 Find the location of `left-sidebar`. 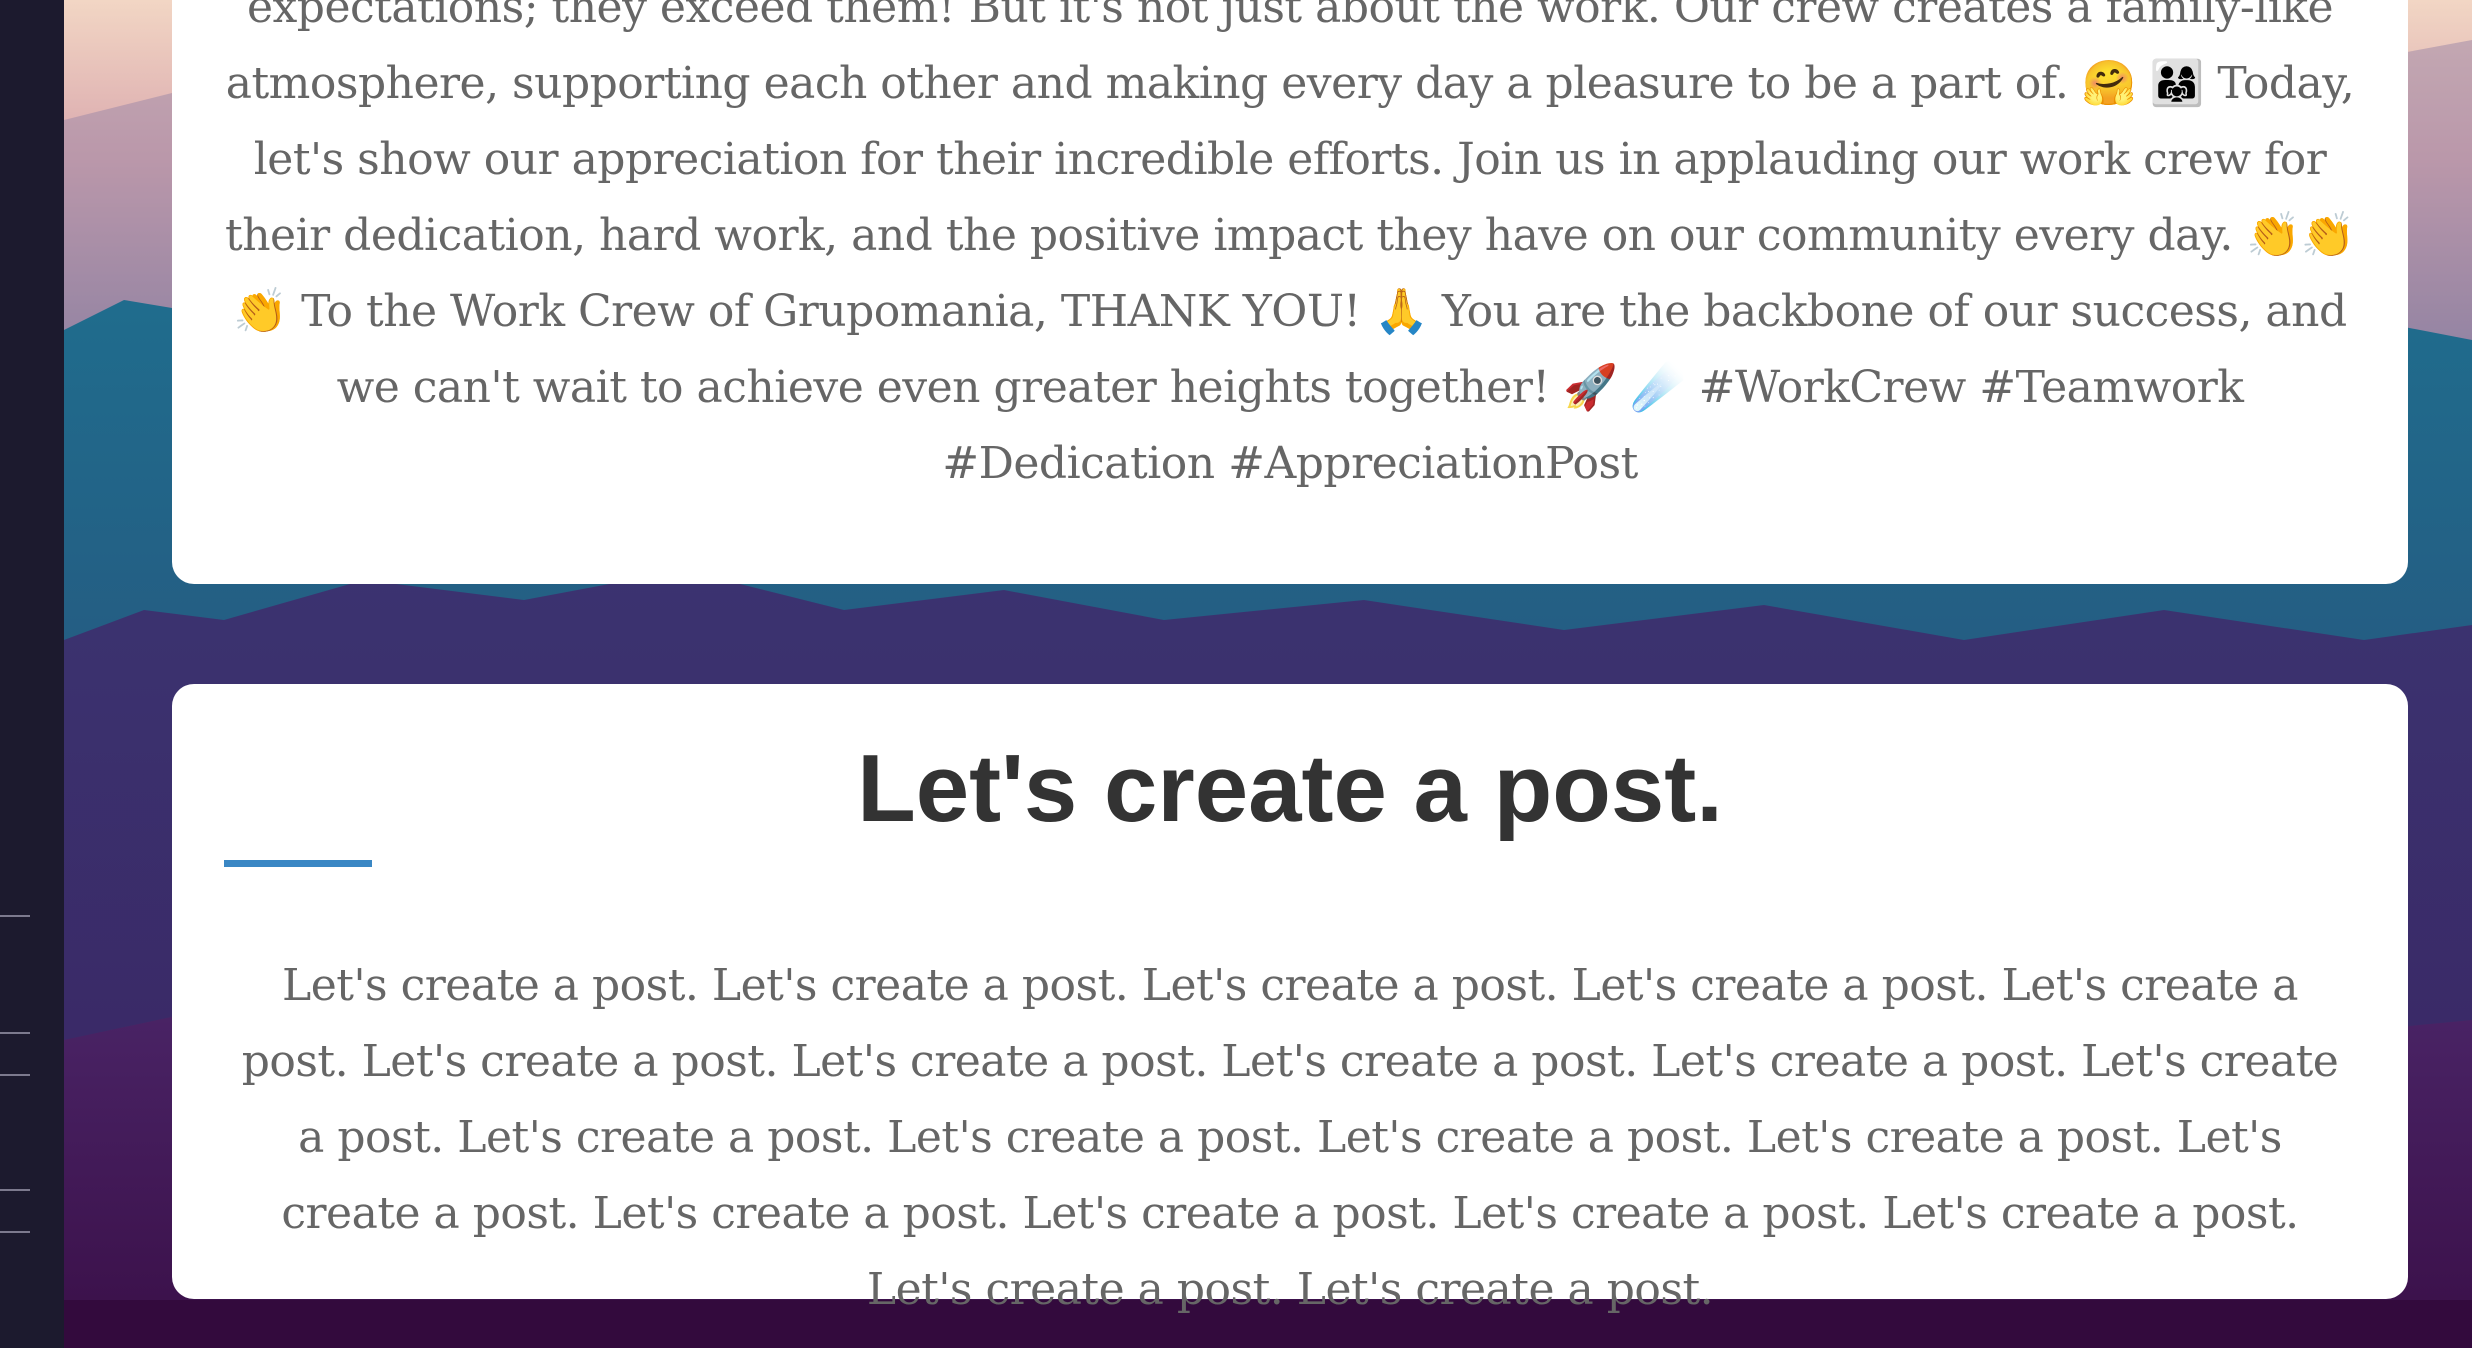

left-sidebar is located at coordinates (32, 674).